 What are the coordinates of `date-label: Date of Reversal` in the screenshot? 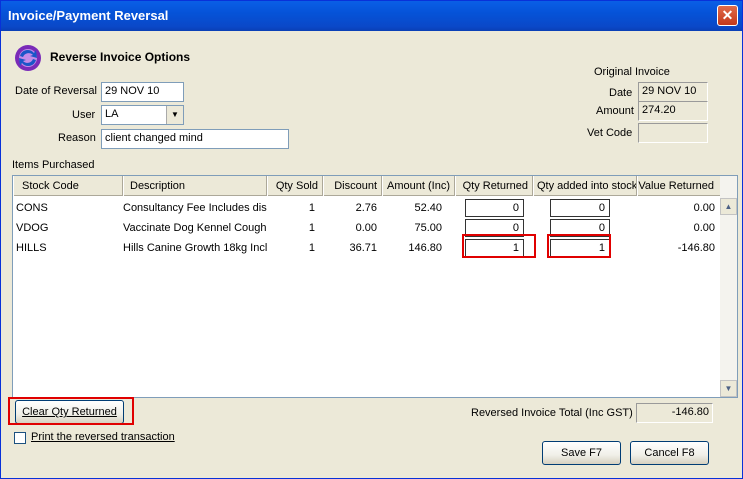 It's located at (56, 91).